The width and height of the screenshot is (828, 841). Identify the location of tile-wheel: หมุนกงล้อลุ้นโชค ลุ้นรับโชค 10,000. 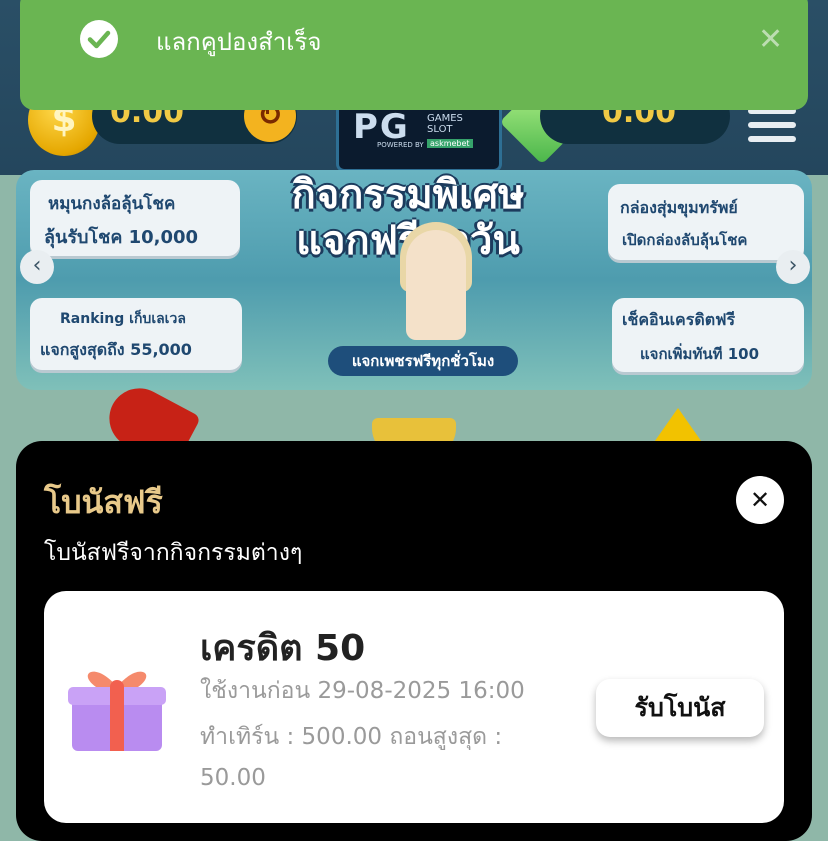
(135, 218).